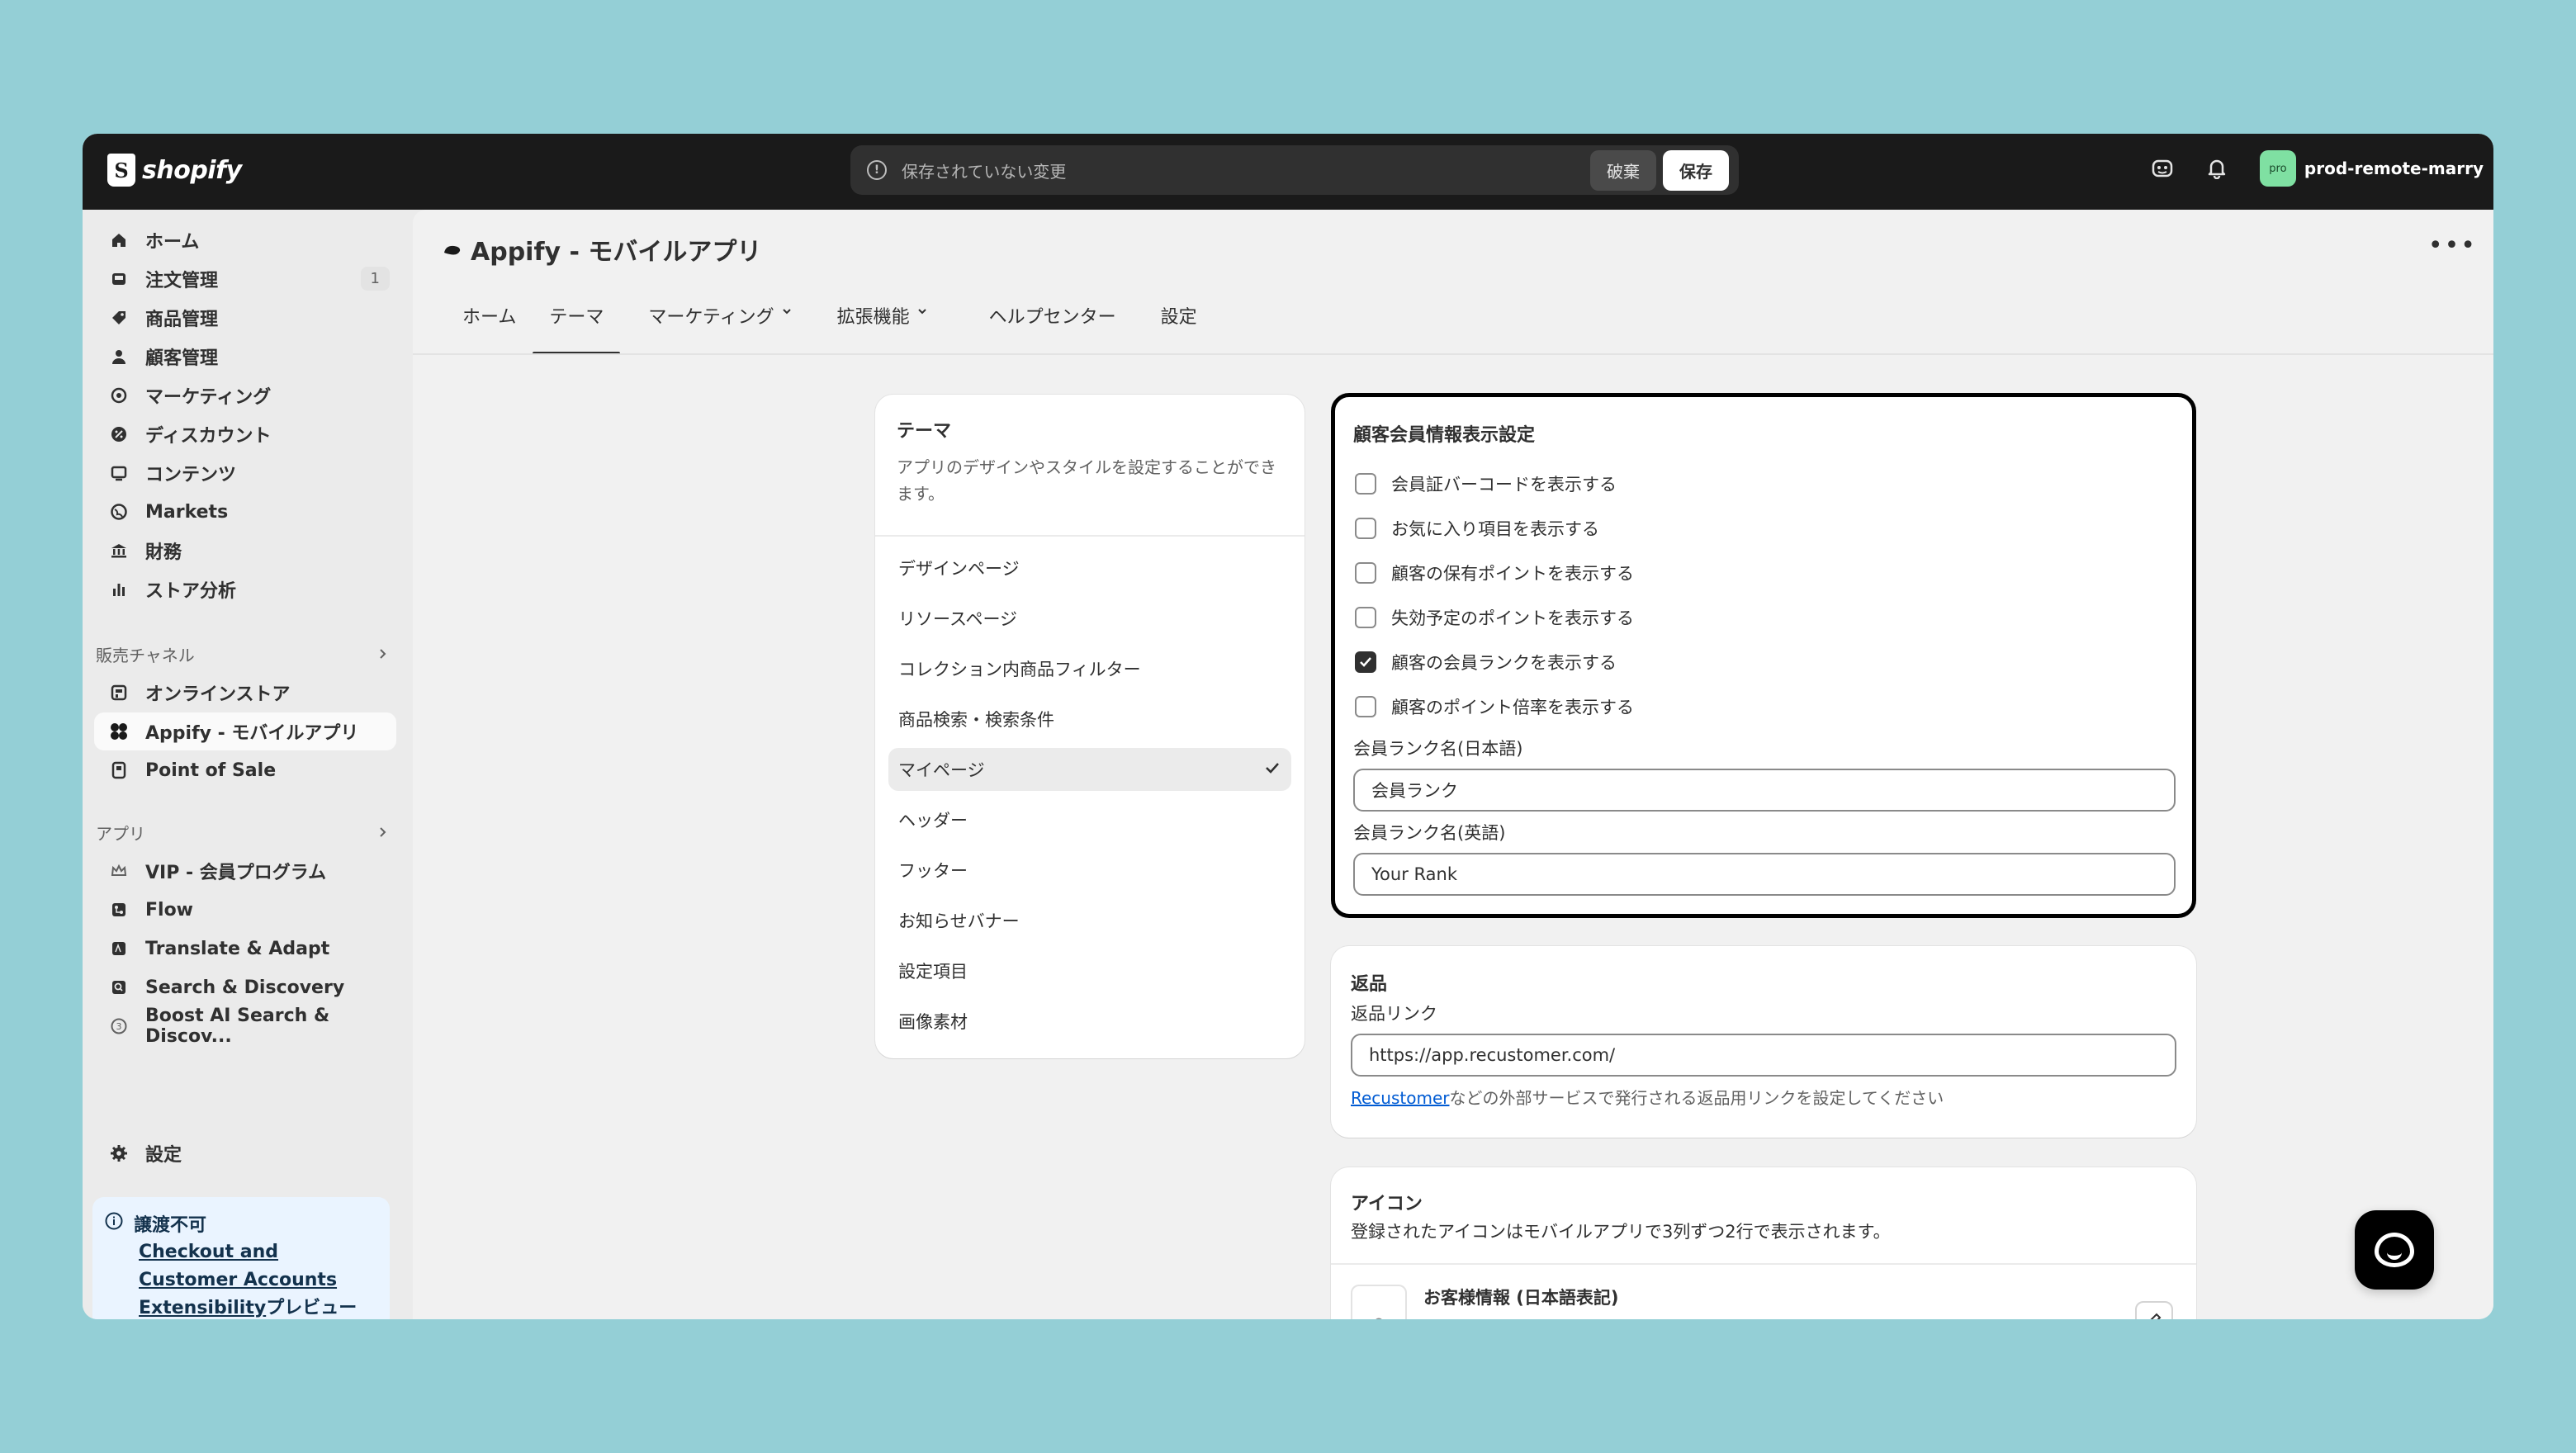 The image size is (2576, 1453). I want to click on sidebar-item-search-discovery: Search & Discovery, so click(245, 987).